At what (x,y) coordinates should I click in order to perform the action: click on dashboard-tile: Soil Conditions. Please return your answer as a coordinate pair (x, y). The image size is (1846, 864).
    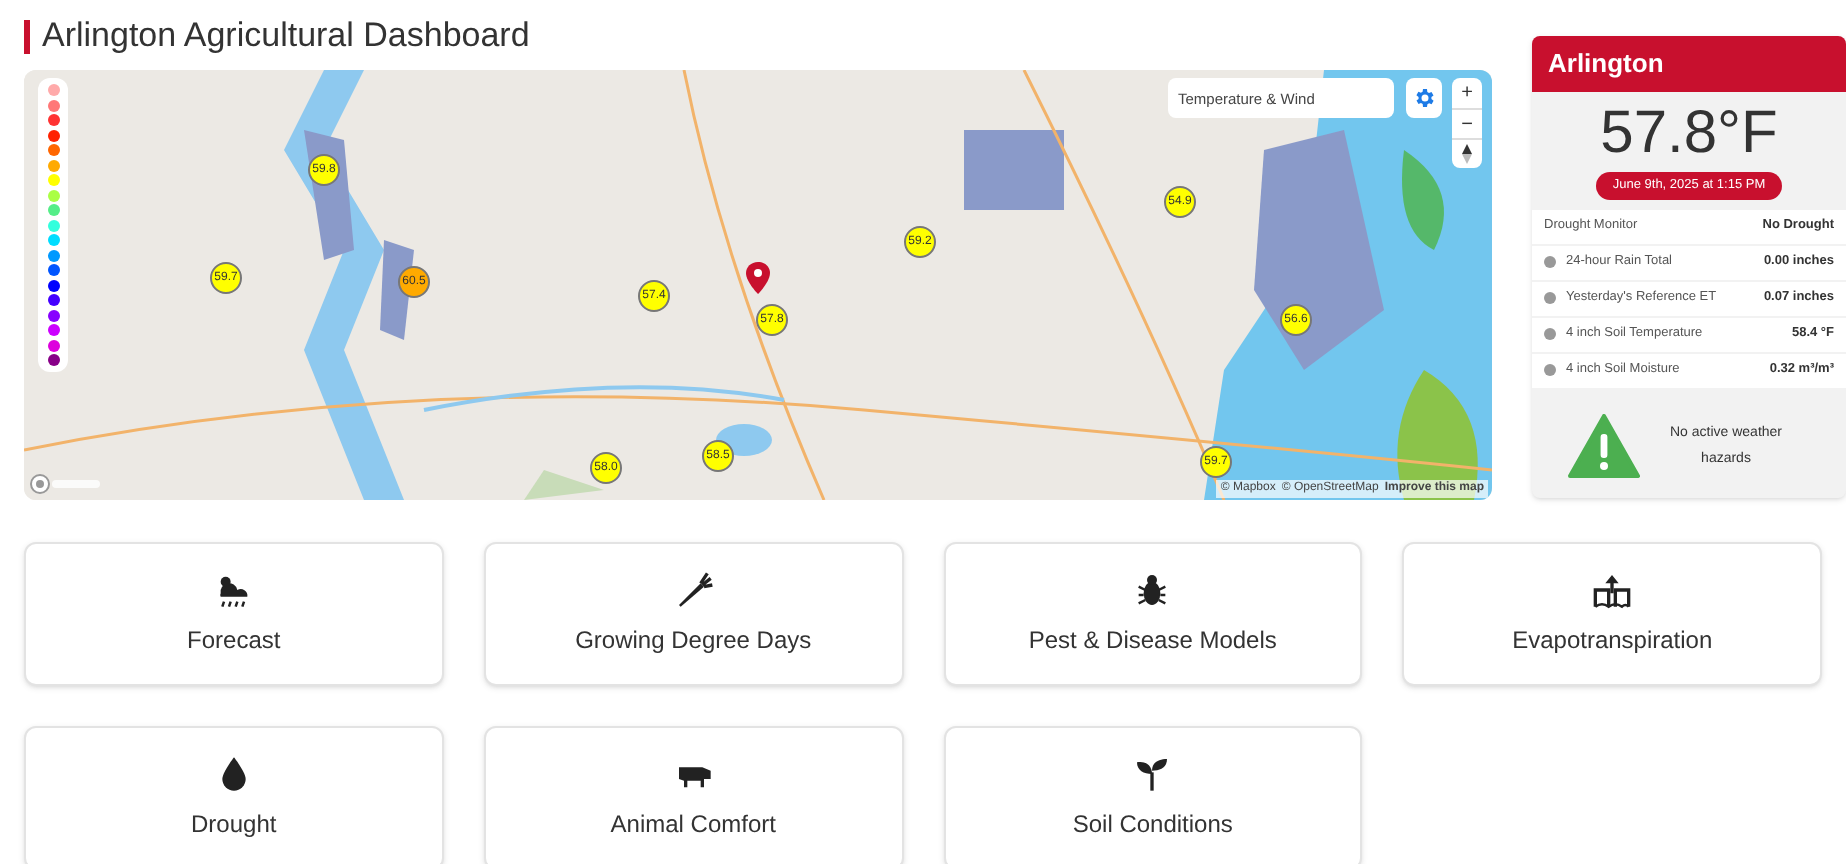
    Looking at the image, I should click on (1153, 795).